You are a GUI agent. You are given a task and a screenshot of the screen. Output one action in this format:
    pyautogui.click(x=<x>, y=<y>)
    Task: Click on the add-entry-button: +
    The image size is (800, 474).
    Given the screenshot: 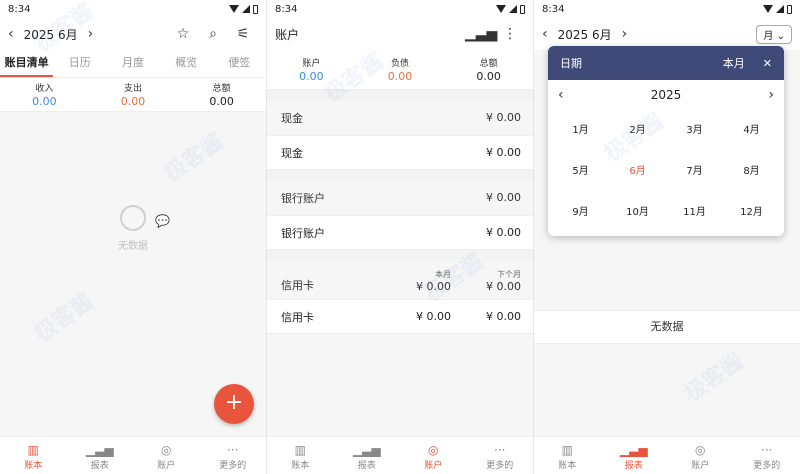 What is the action you would take?
    pyautogui.click(x=234, y=404)
    